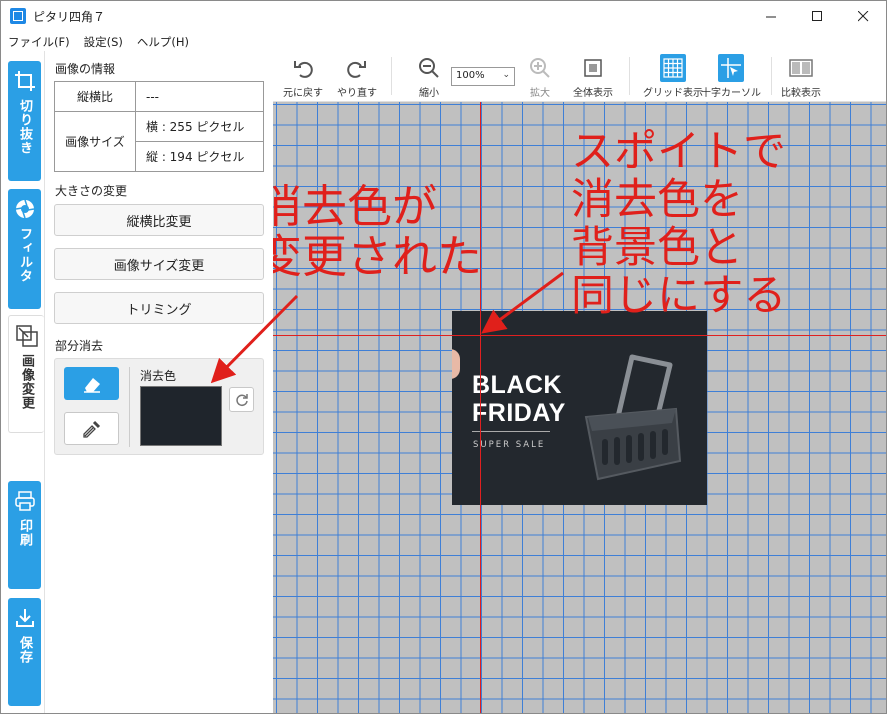 The image size is (887, 714). I want to click on width-value: 横 : 255 ピクセル, so click(199, 126).